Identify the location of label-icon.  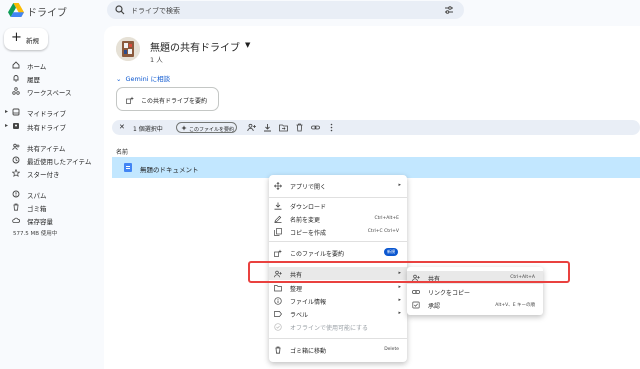
(278, 314).